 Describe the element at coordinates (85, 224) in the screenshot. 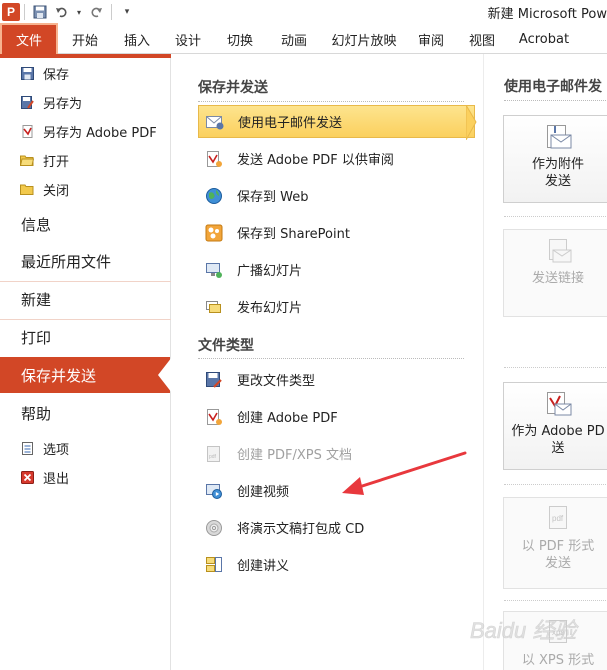

I see `nav-info: 信息` at that location.